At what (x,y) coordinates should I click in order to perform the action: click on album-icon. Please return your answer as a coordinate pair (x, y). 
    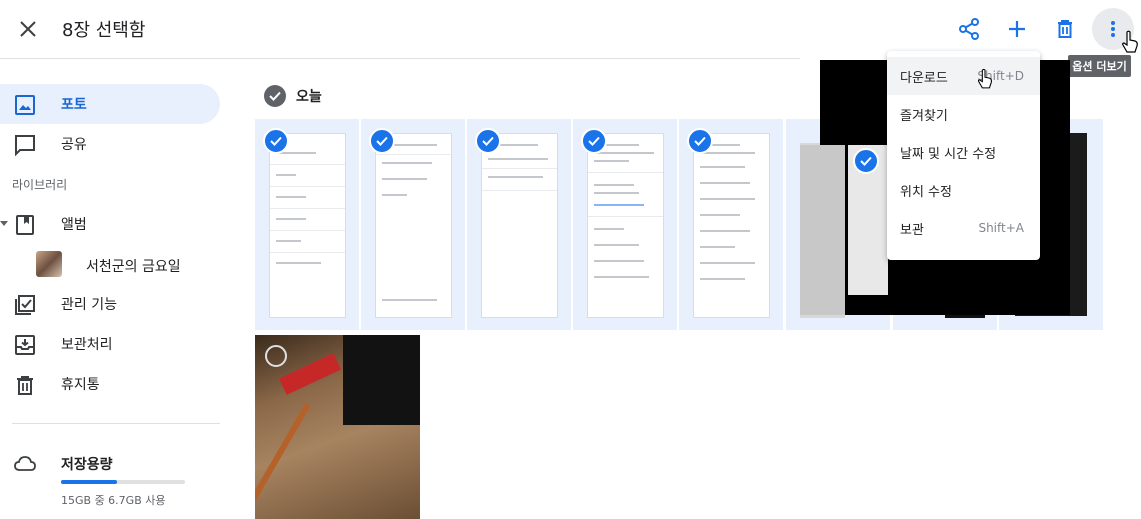
    Looking at the image, I should click on (25, 225).